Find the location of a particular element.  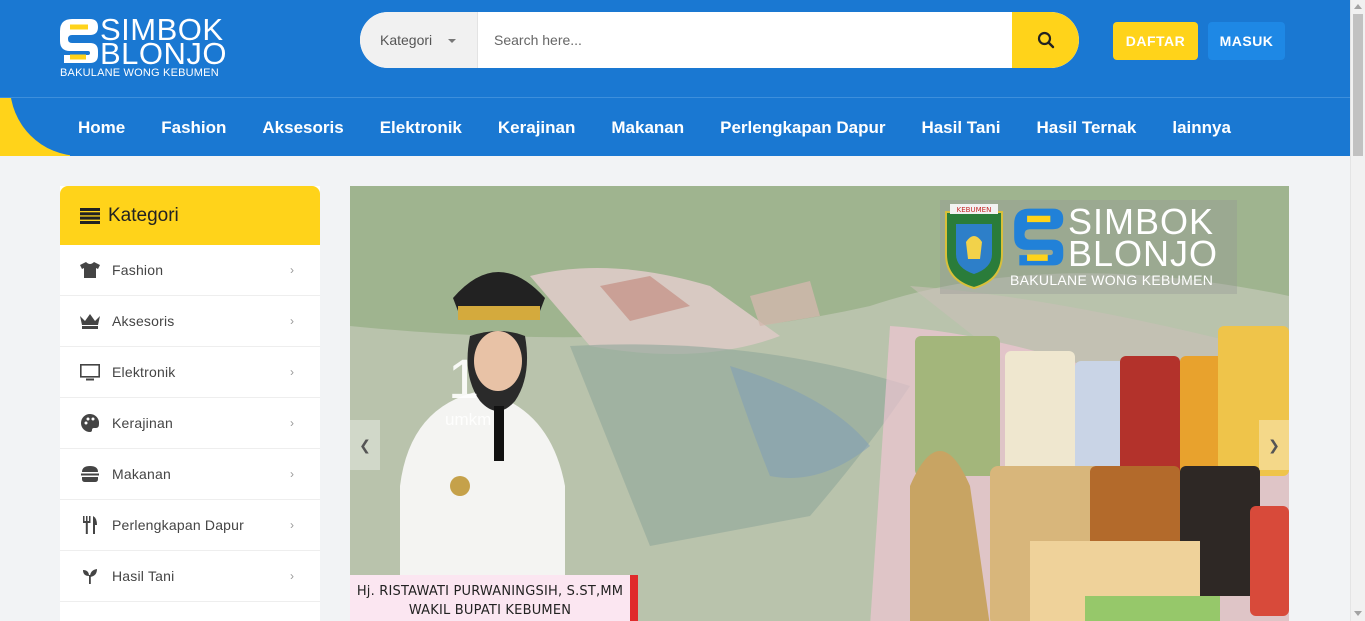

nav-item-home: Home is located at coordinates (101, 128).